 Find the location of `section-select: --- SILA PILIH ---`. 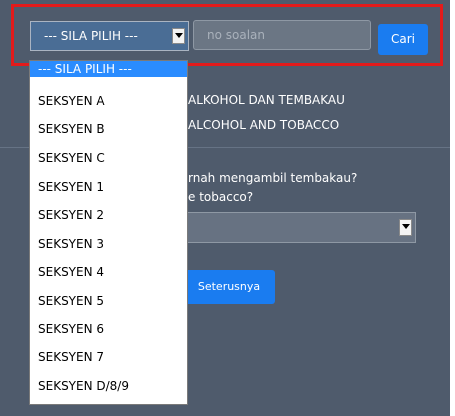

section-select: --- SILA PILIH --- is located at coordinates (109, 36).